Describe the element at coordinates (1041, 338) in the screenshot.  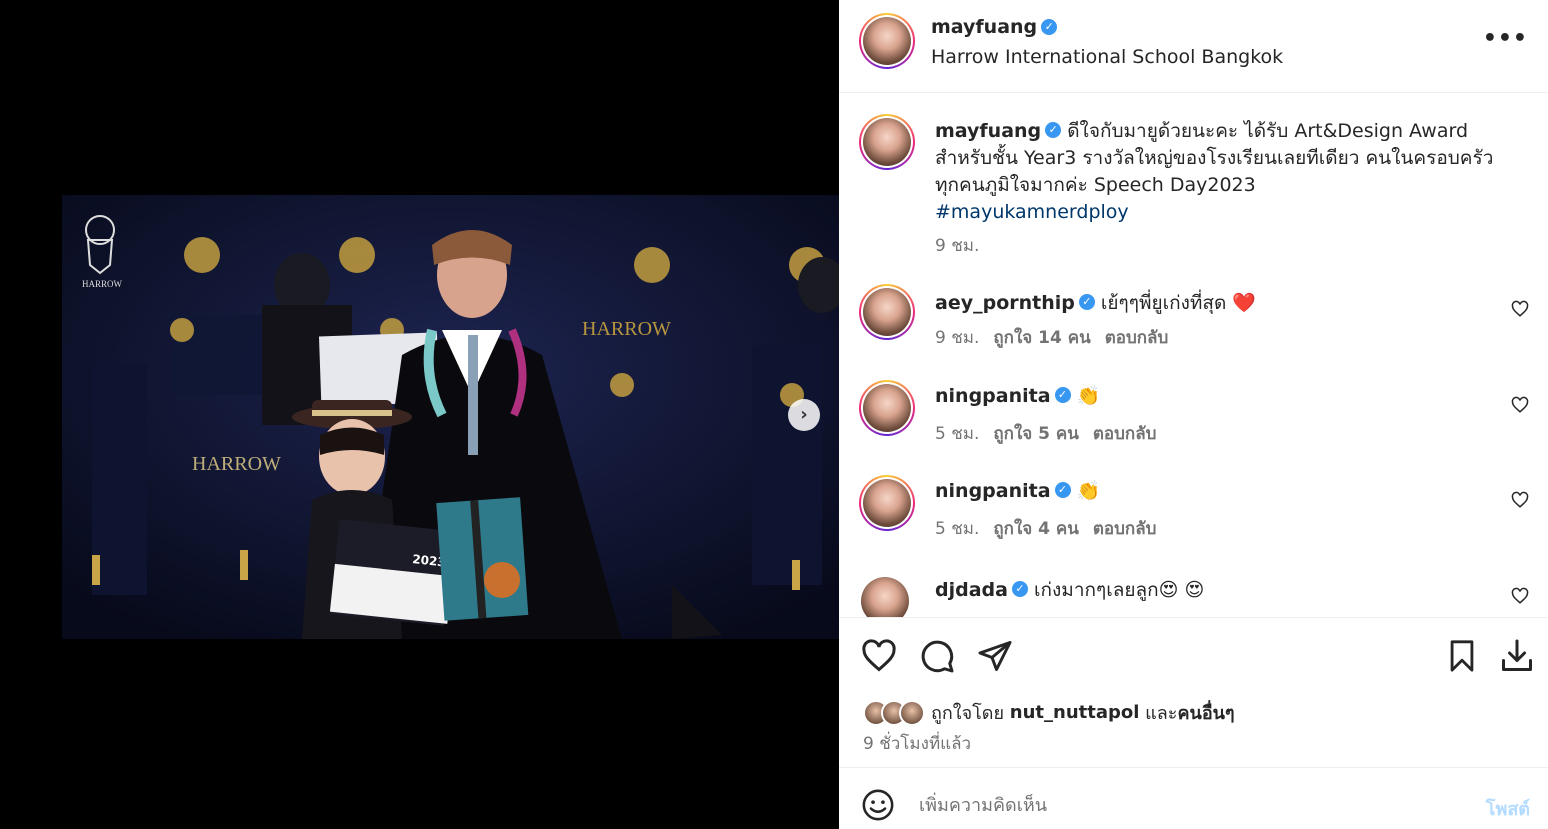
I see `comment-likes: ถูกใจ 14 คน` at that location.